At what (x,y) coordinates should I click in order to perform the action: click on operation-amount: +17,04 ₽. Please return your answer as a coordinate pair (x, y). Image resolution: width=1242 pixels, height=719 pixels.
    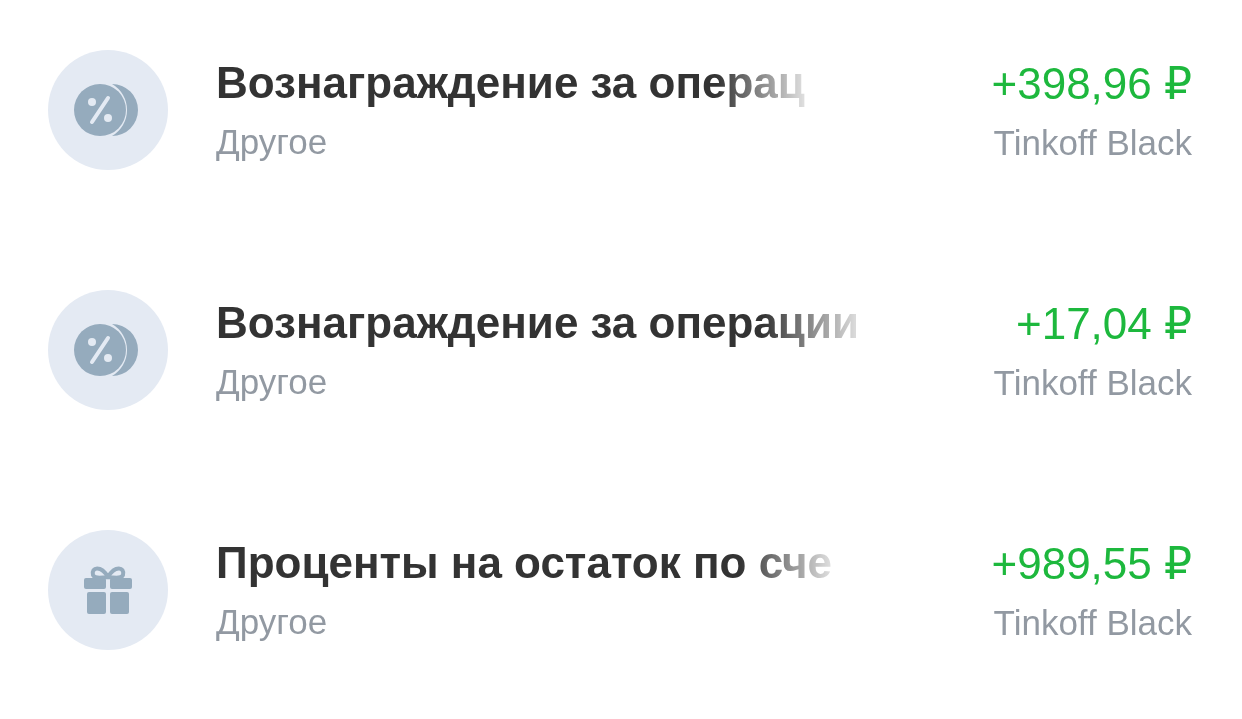
    Looking at the image, I should click on (1103, 323).